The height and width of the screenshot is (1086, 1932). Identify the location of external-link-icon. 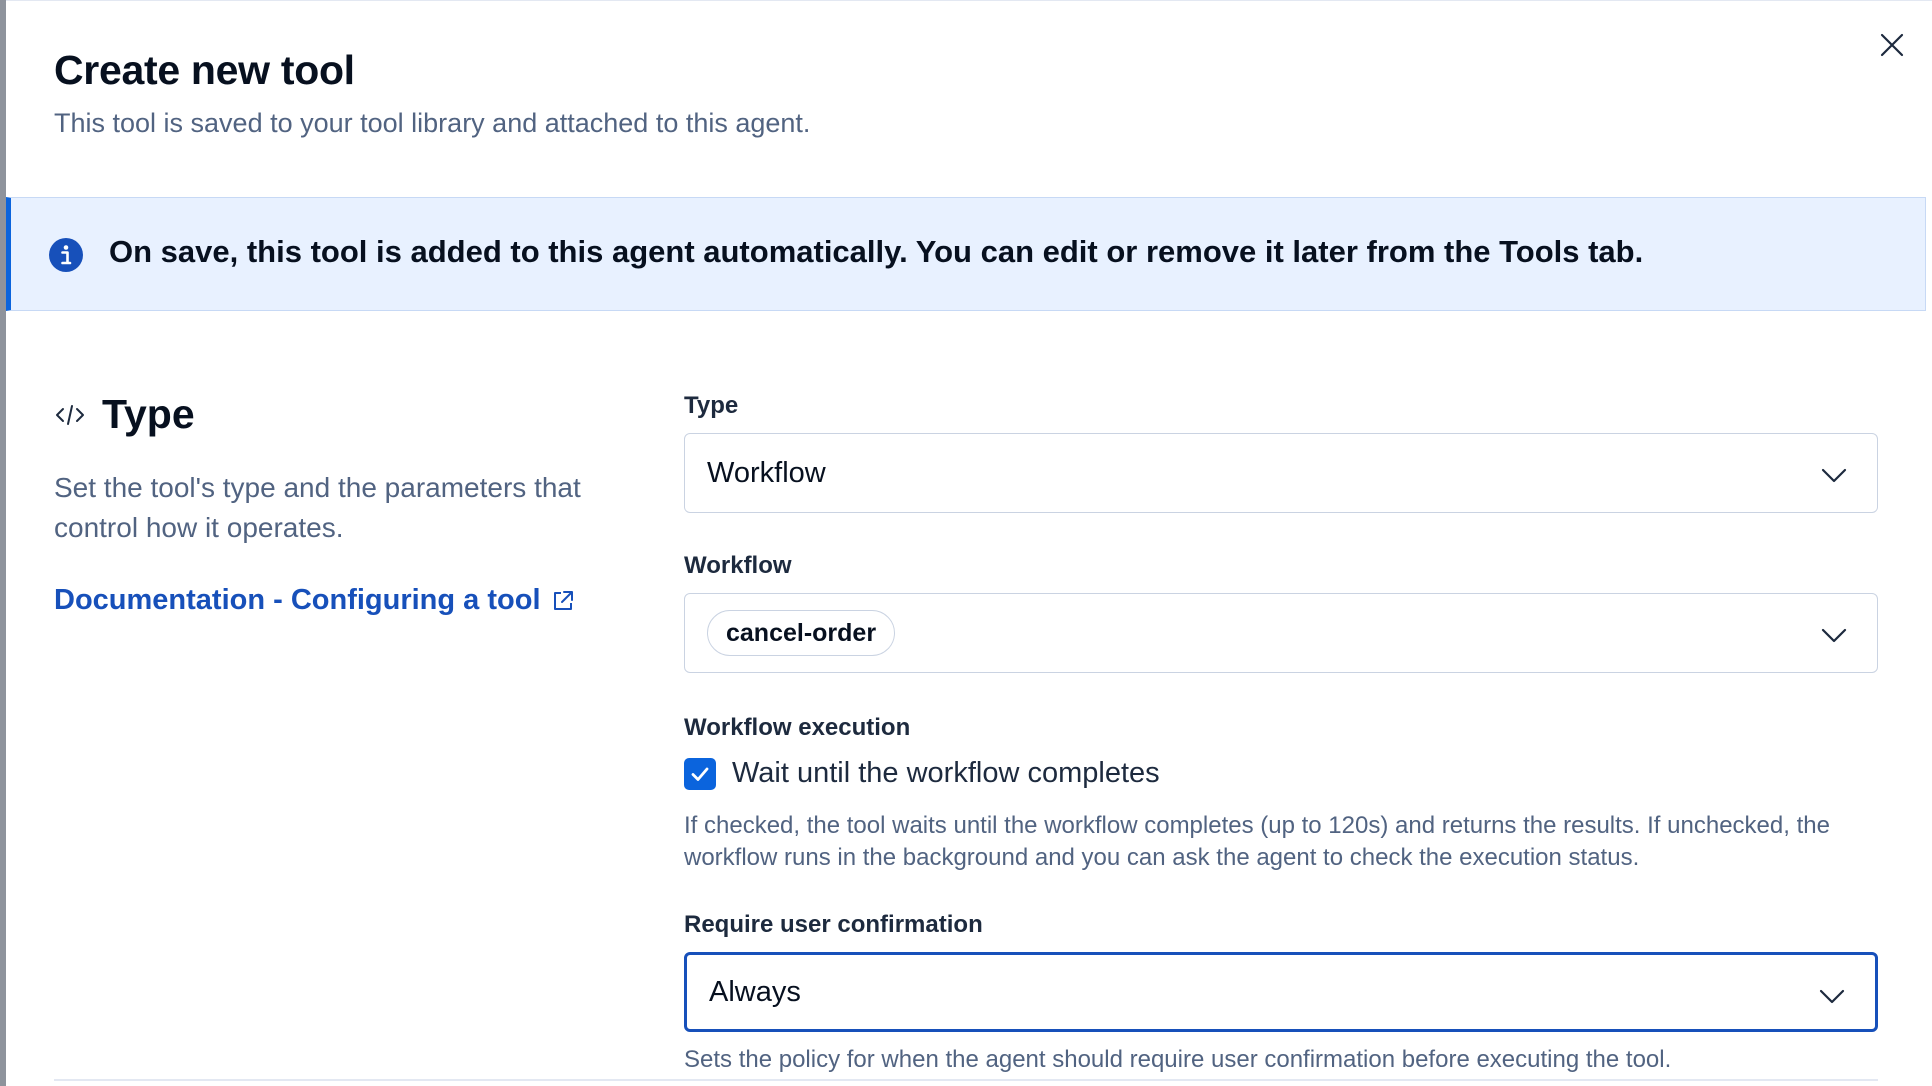
(563, 600).